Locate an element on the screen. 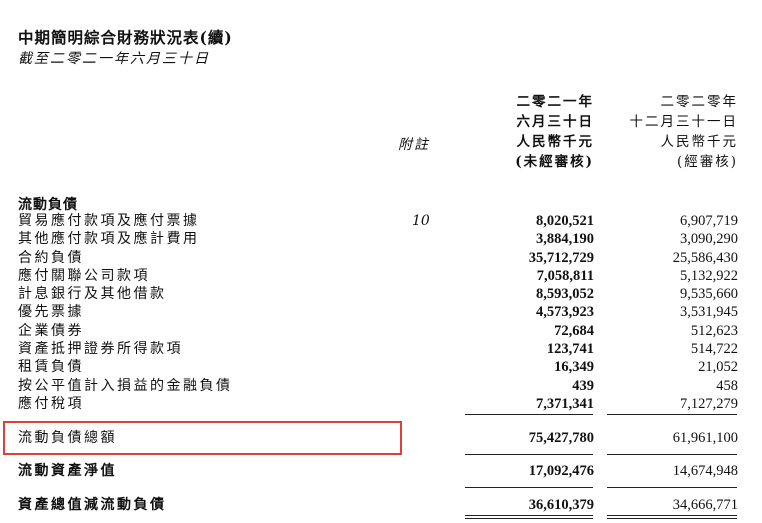 This screenshot has width=762, height=523. row-note: 10 is located at coordinates (421, 221).